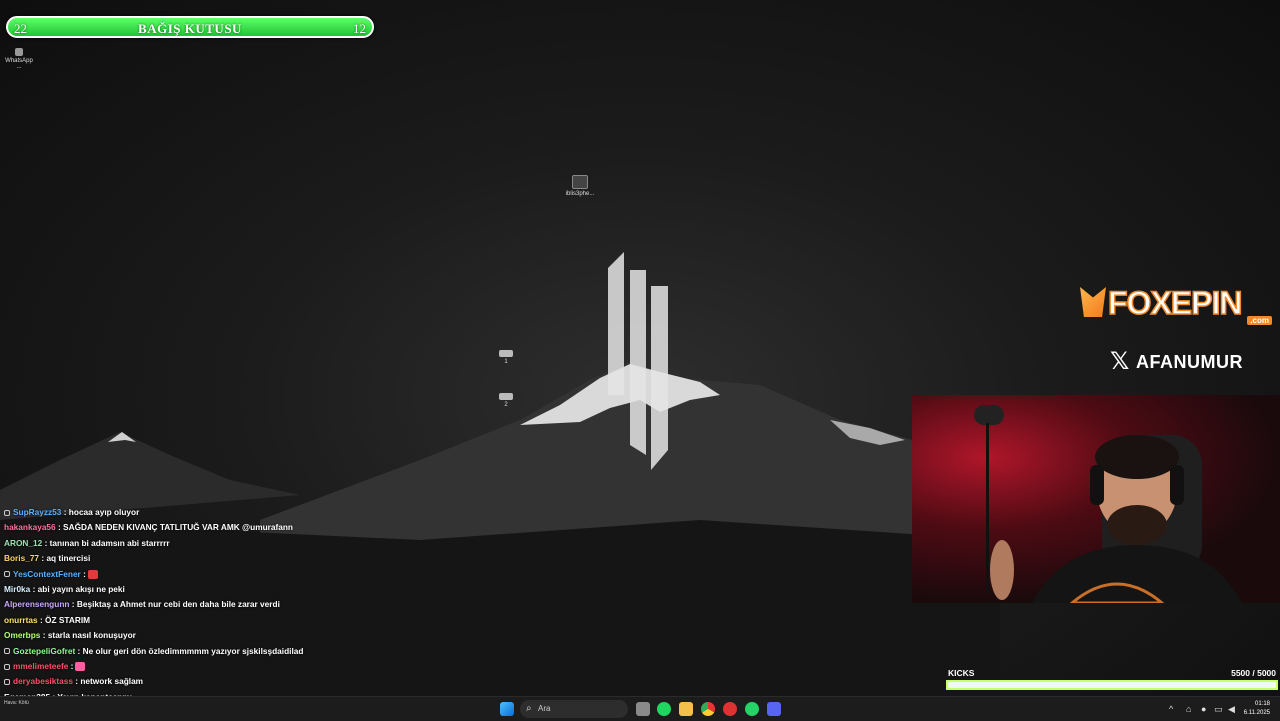  What do you see at coordinates (507, 709) in the screenshot?
I see `start-icon` at bounding box center [507, 709].